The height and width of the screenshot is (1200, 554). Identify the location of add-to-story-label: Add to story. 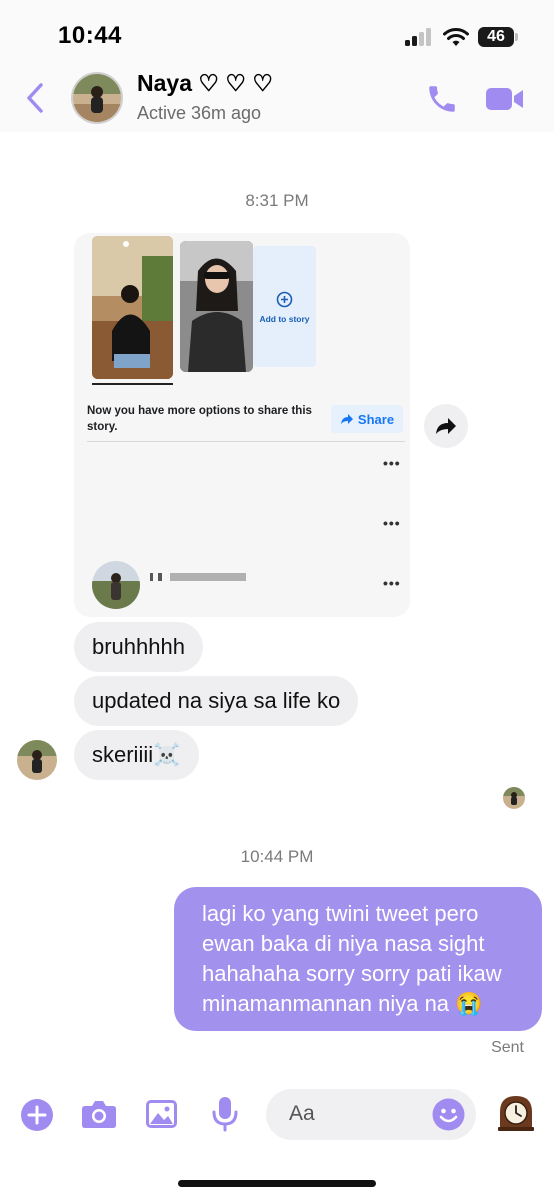
(284, 319).